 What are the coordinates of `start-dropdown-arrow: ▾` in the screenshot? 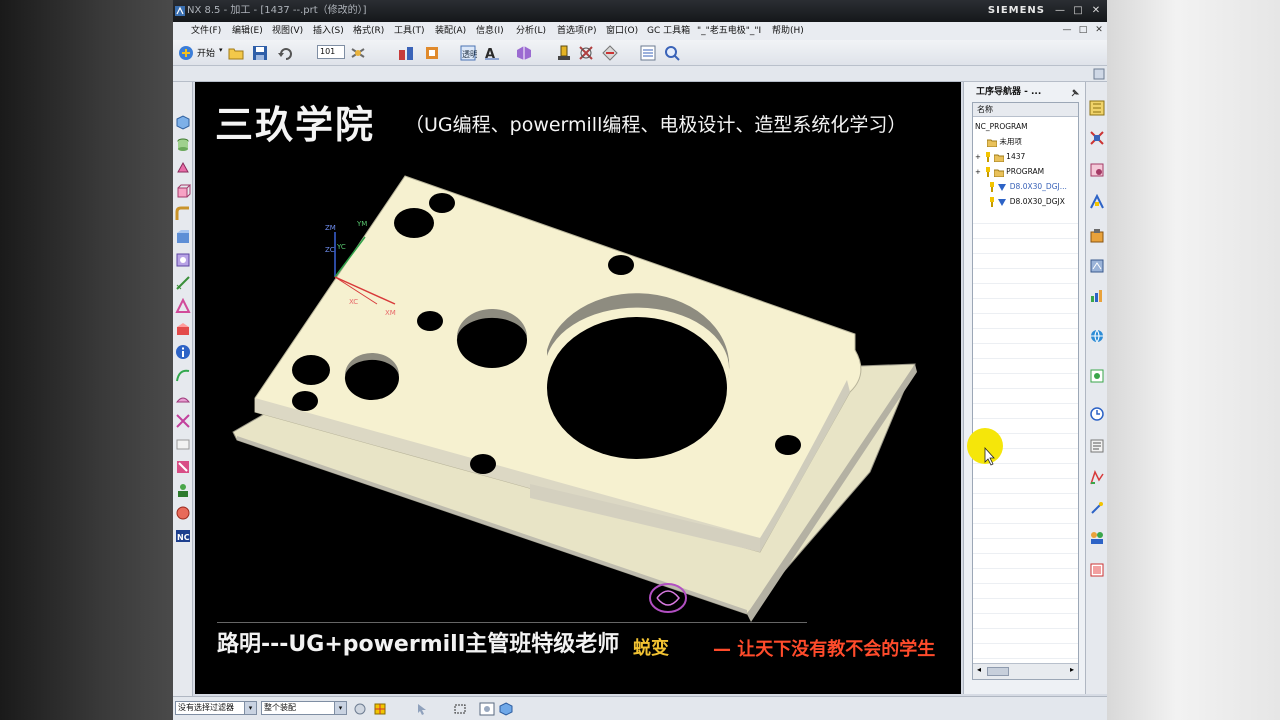 It's located at (221, 50).